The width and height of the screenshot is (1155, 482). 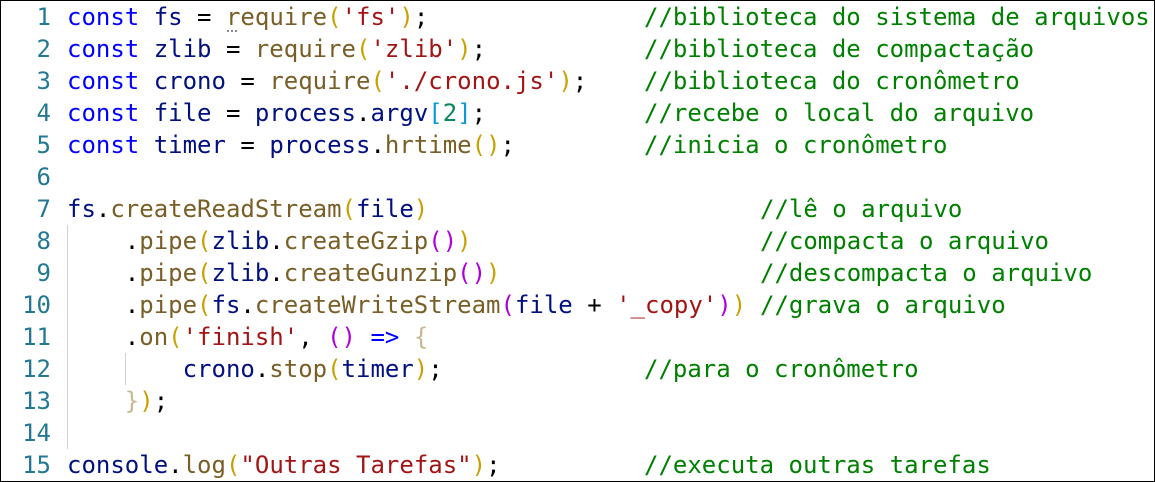 I want to click on code-text: .pipe(zlib.createGunzip()), so click(x=284, y=273).